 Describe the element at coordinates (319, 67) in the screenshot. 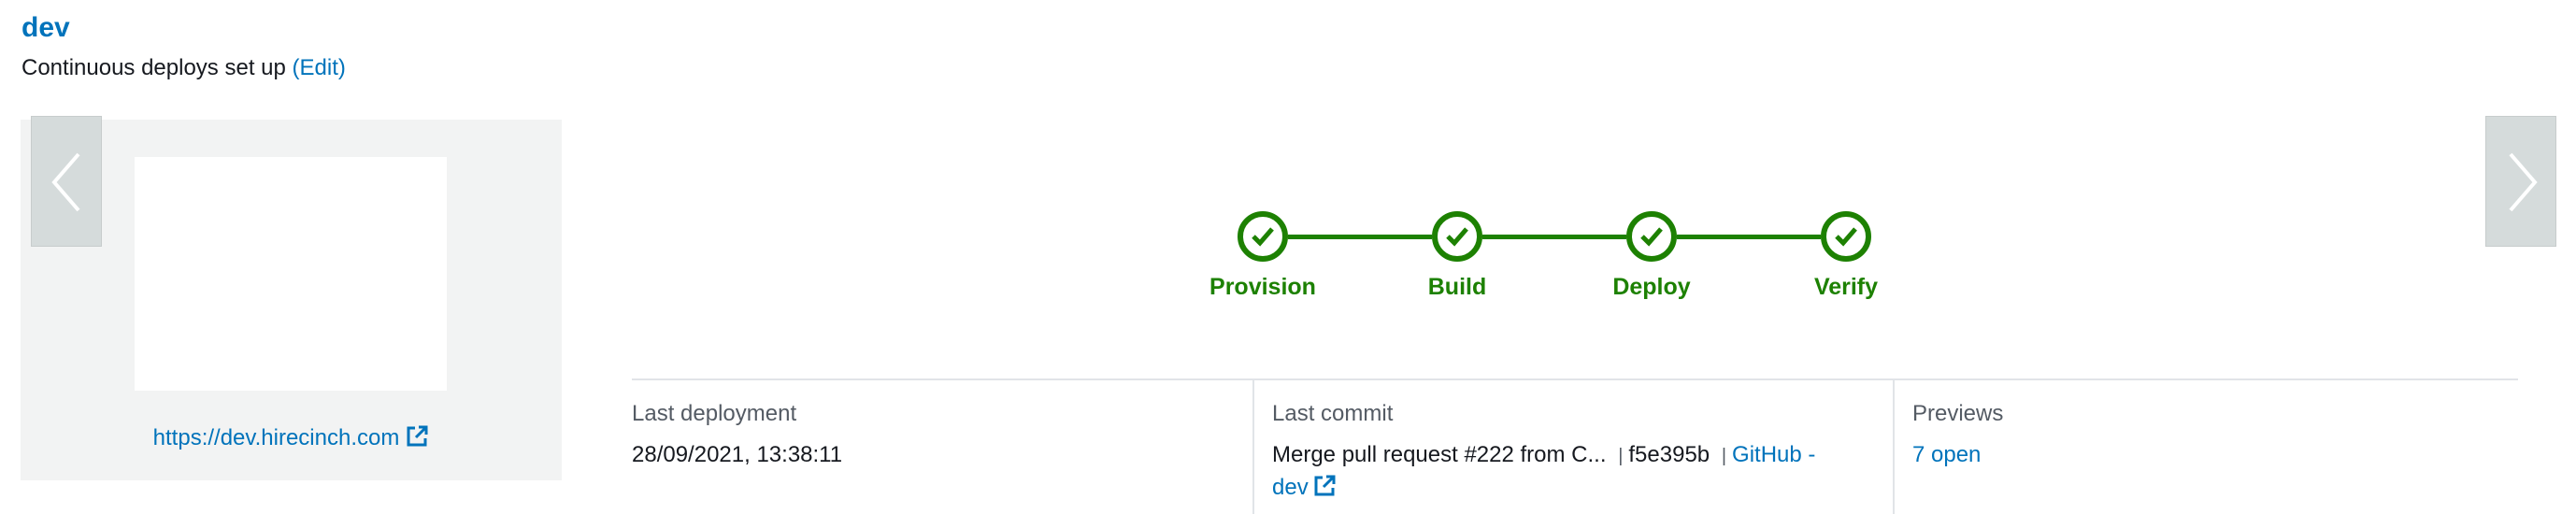

I see `edit-link: (Edit)` at that location.